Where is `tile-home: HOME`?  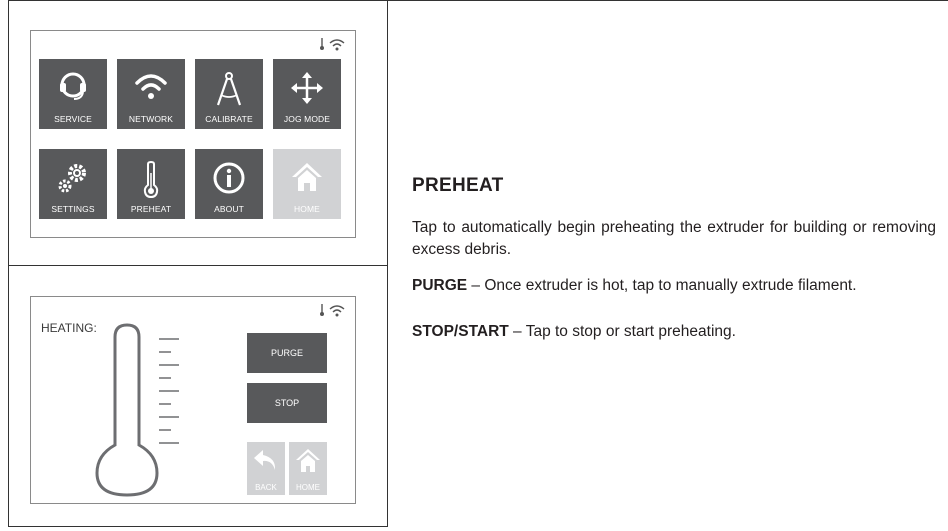
tile-home: HOME is located at coordinates (307, 184).